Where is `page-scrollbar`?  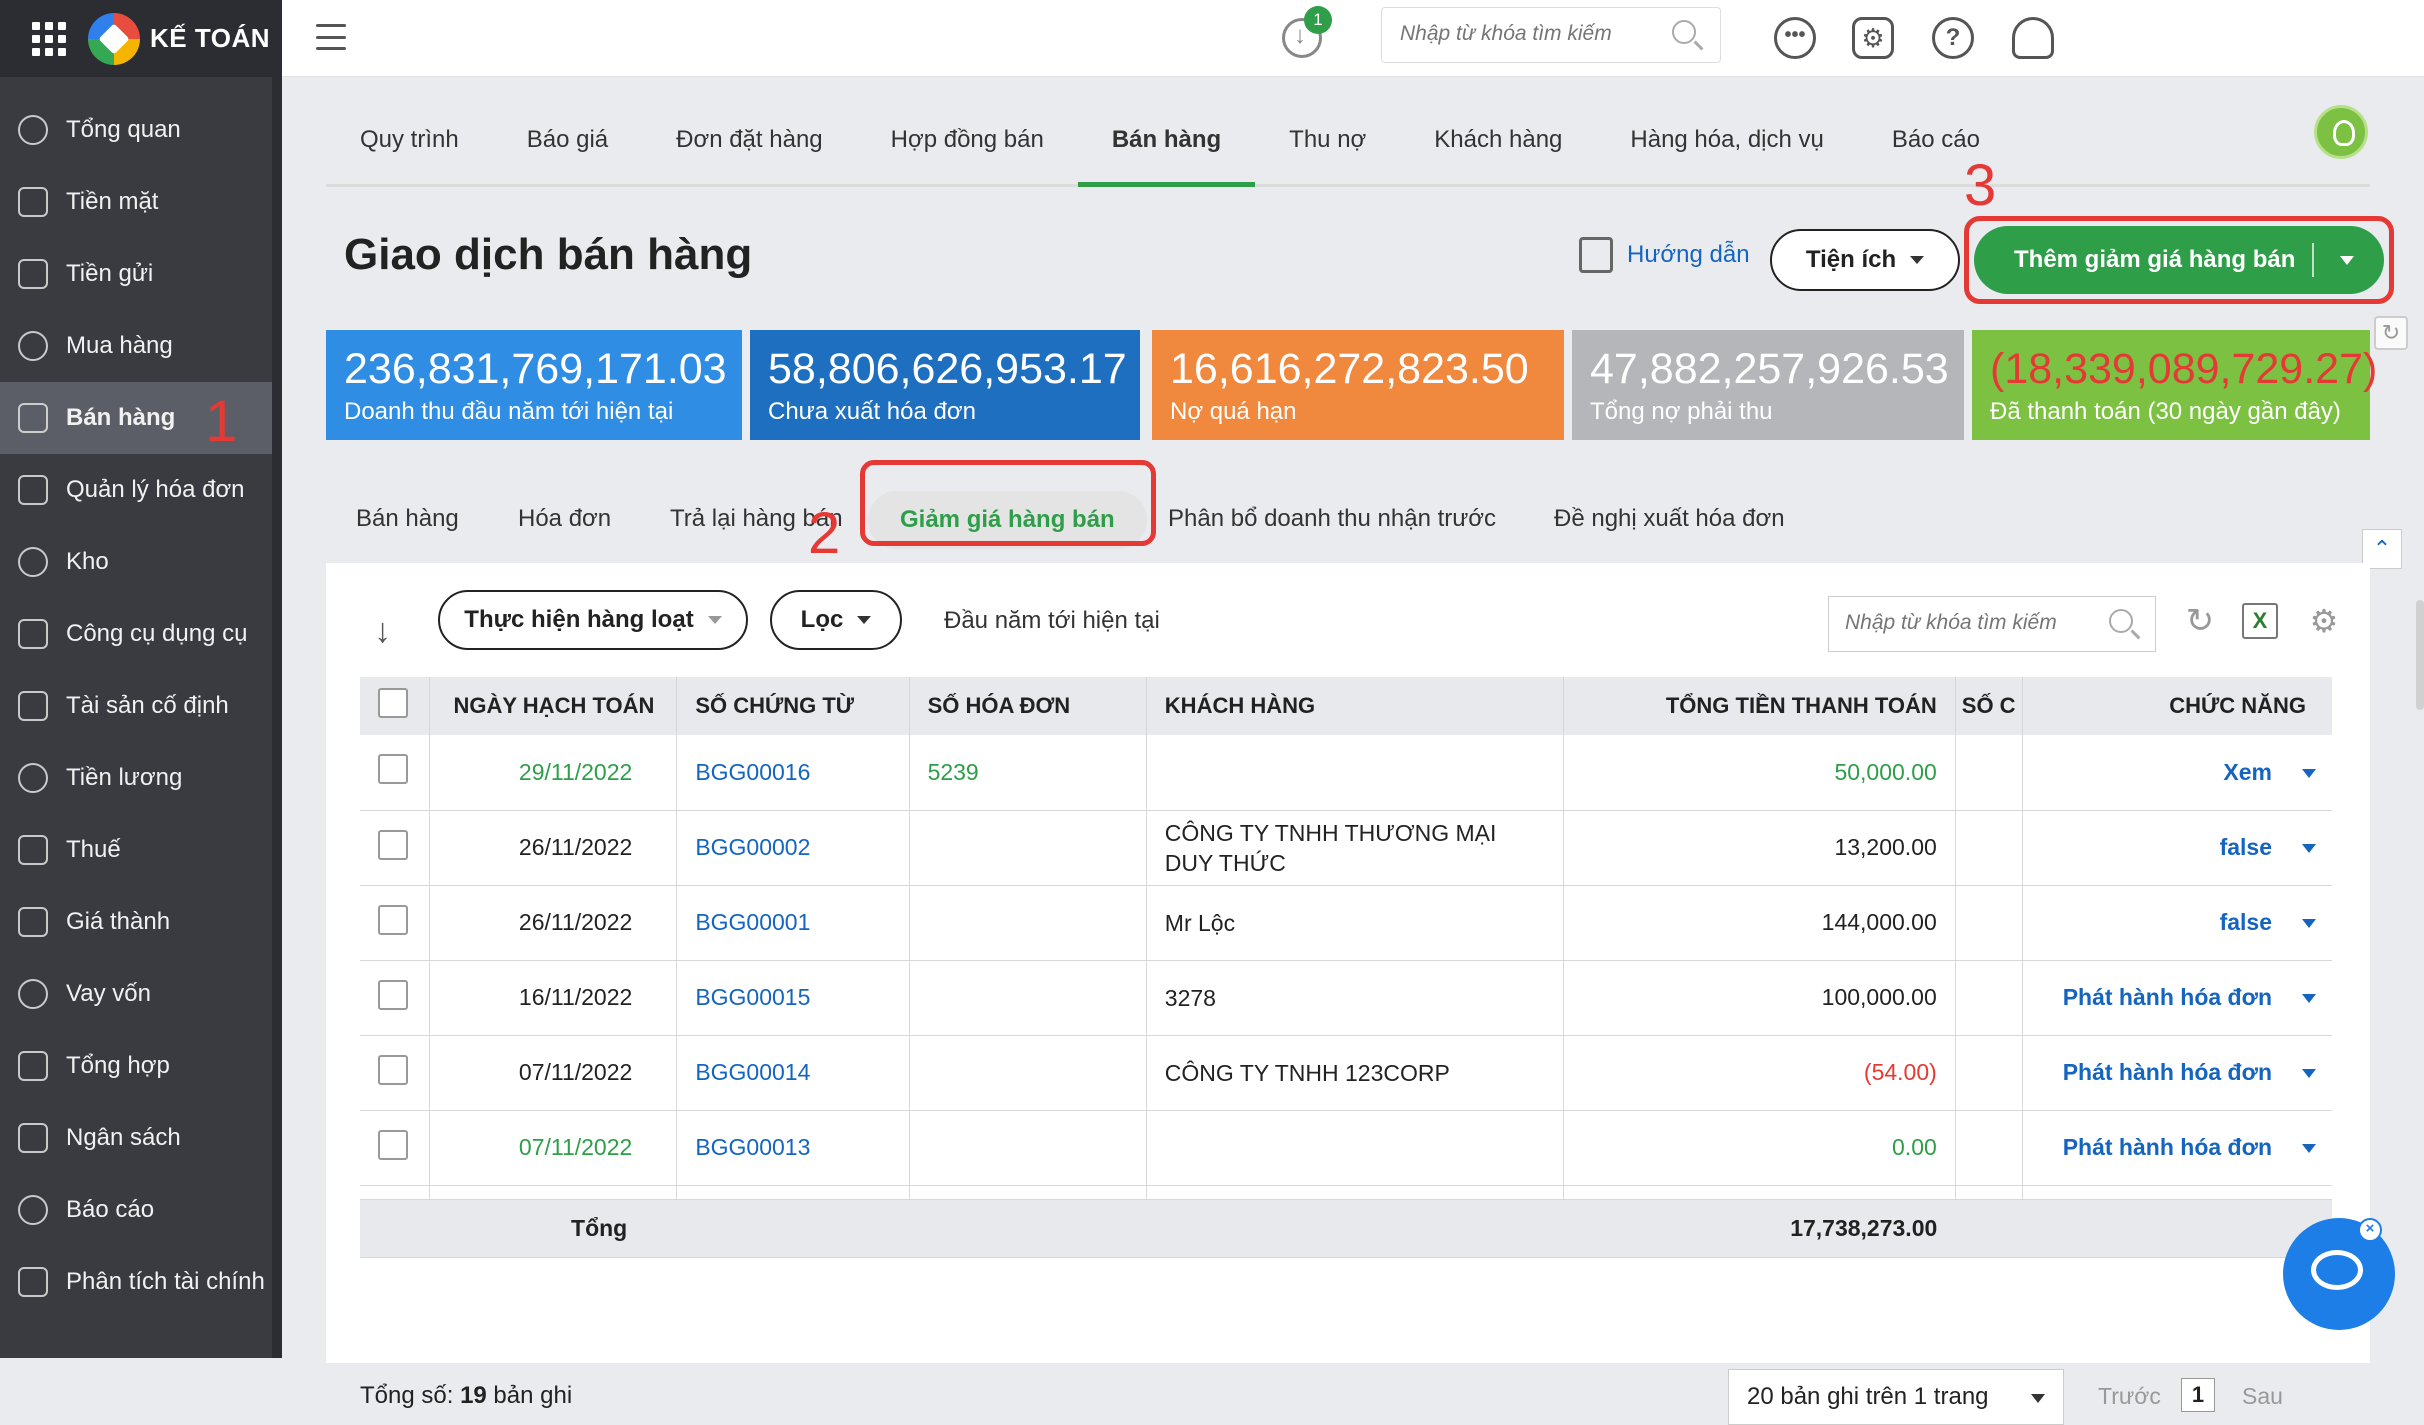 page-scrollbar is located at coordinates (2420, 655).